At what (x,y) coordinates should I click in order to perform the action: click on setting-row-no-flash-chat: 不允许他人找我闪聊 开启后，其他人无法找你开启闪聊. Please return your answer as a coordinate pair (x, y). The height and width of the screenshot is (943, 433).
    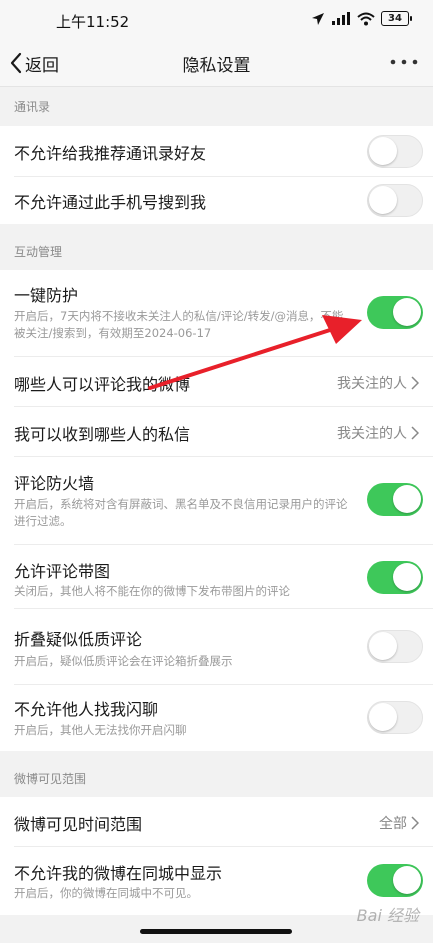
    Looking at the image, I should click on (216, 718).